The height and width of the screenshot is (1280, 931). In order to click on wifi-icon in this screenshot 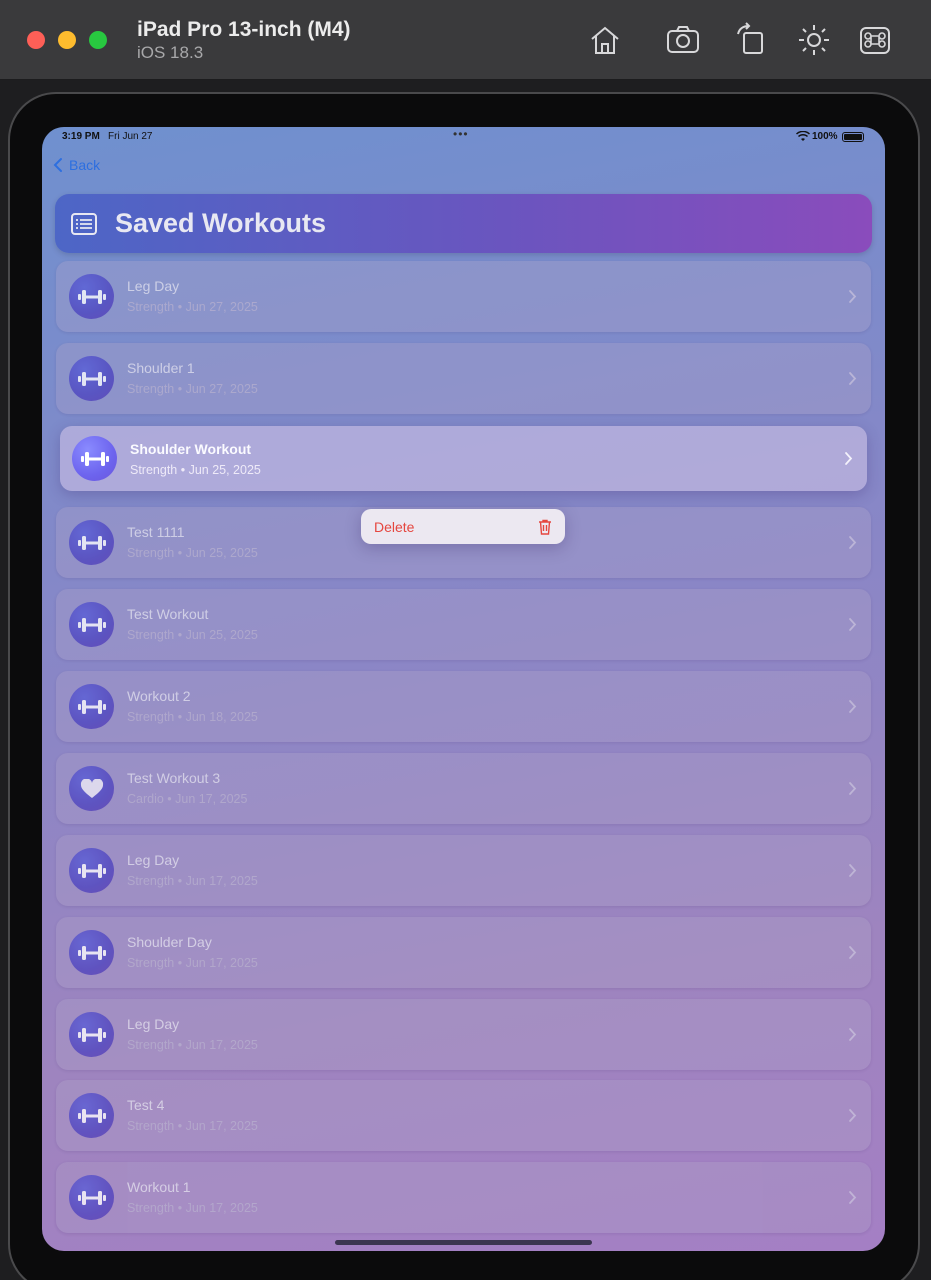, I will do `click(803, 136)`.